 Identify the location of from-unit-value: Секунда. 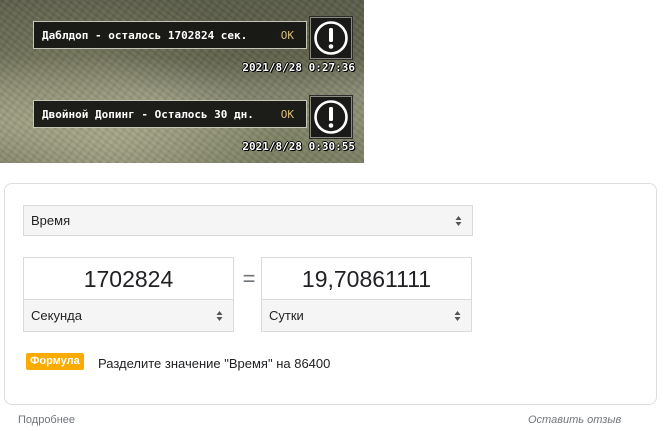
(56, 315).